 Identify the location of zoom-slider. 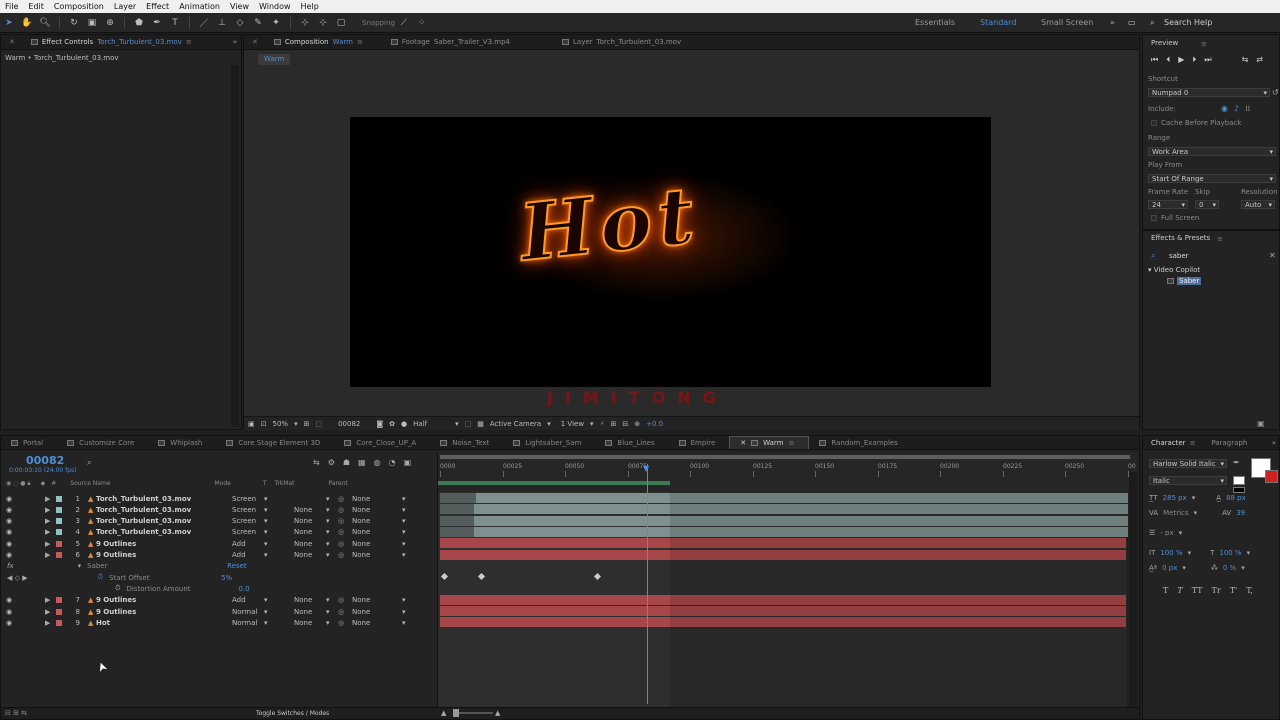
(473, 713).